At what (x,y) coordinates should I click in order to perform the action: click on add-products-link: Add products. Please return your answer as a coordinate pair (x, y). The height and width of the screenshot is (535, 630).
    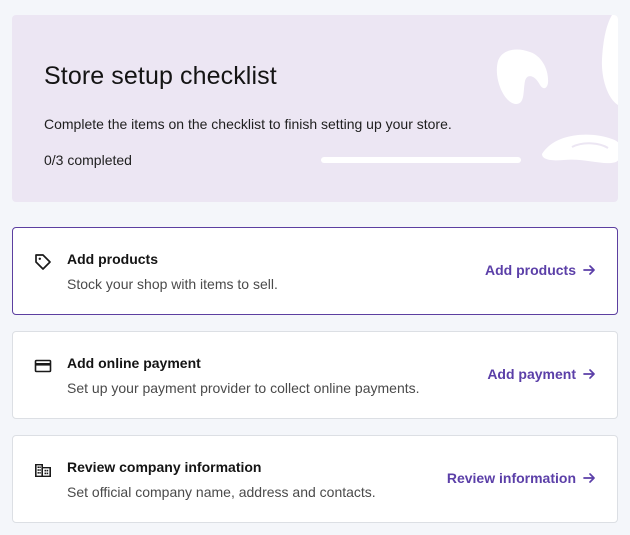
    Looking at the image, I should click on (540, 270).